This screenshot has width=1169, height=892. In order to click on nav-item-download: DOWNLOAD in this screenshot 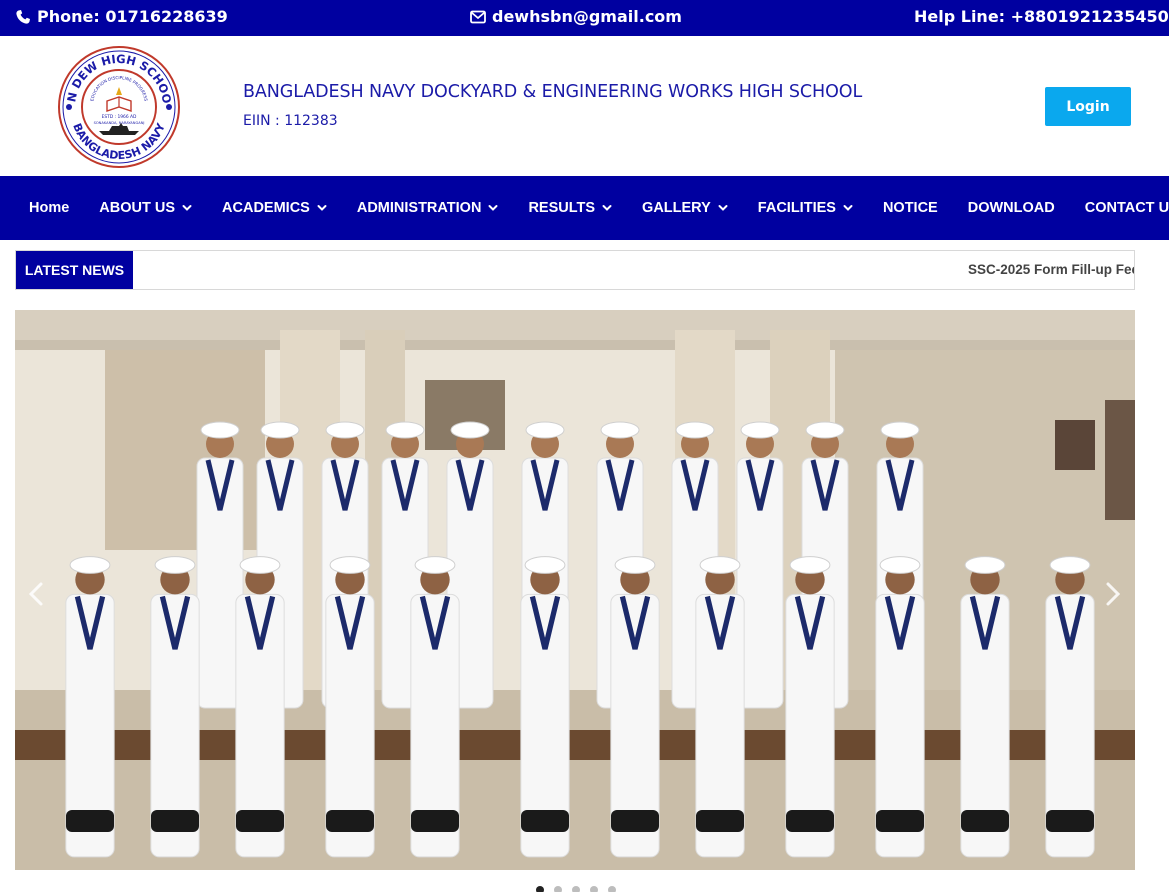, I will do `click(1011, 208)`.